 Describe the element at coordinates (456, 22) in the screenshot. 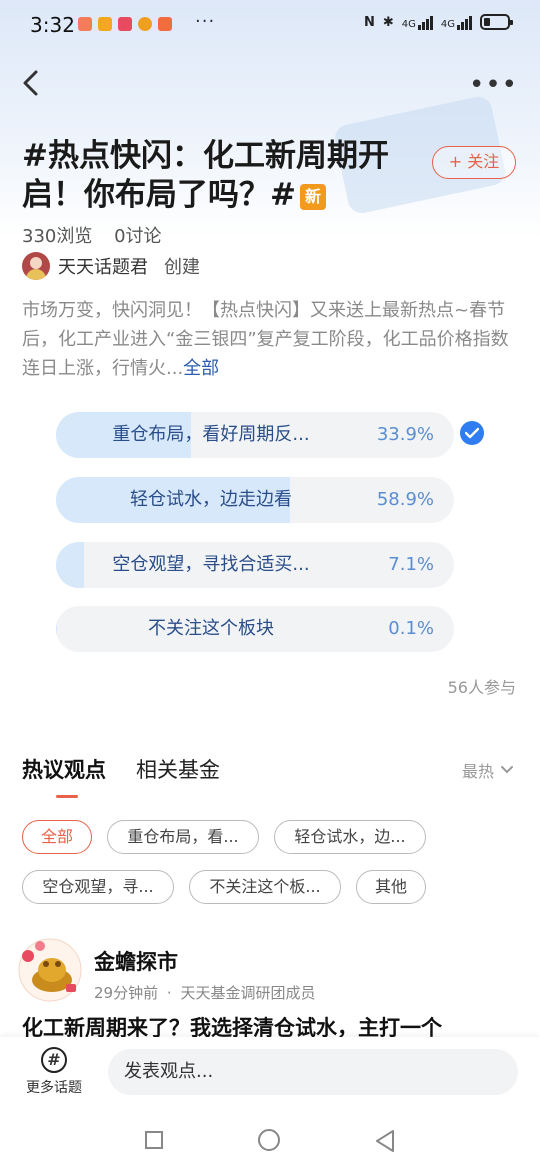

I see `signal-2: 4G` at that location.